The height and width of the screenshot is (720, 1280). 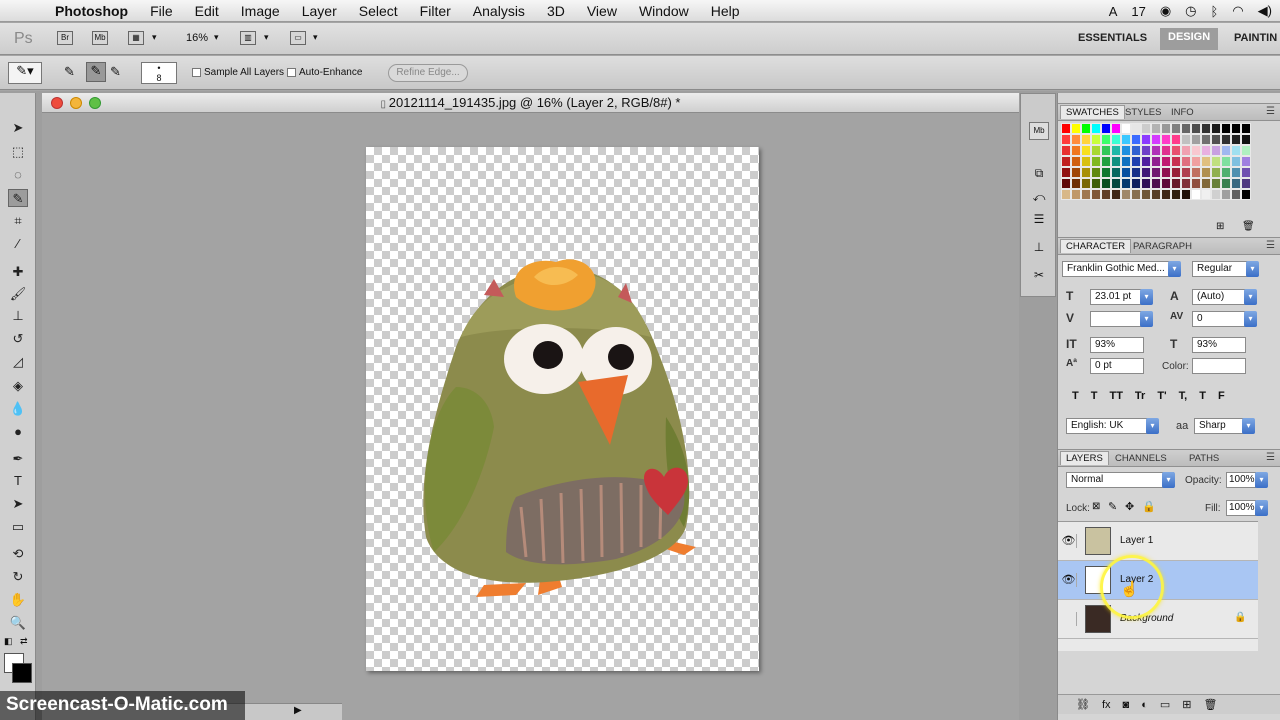 What do you see at coordinates (1270, 457) in the screenshot?
I see `panel-menu-icon: ☰` at bounding box center [1270, 457].